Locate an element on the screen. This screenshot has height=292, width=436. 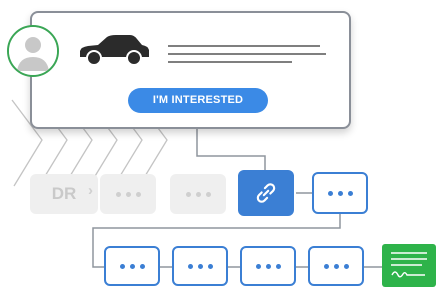
contract-document-icon is located at coordinates (409, 265).